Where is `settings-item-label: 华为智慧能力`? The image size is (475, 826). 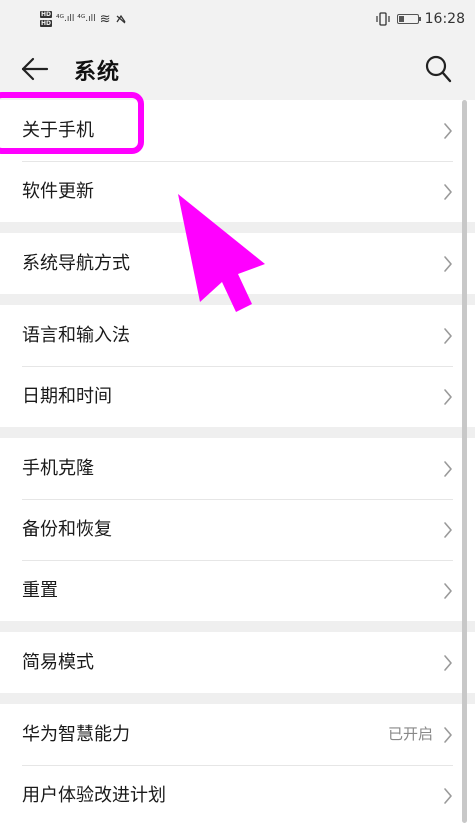
settings-item-label: 华为智慧能力 is located at coordinates (76, 734).